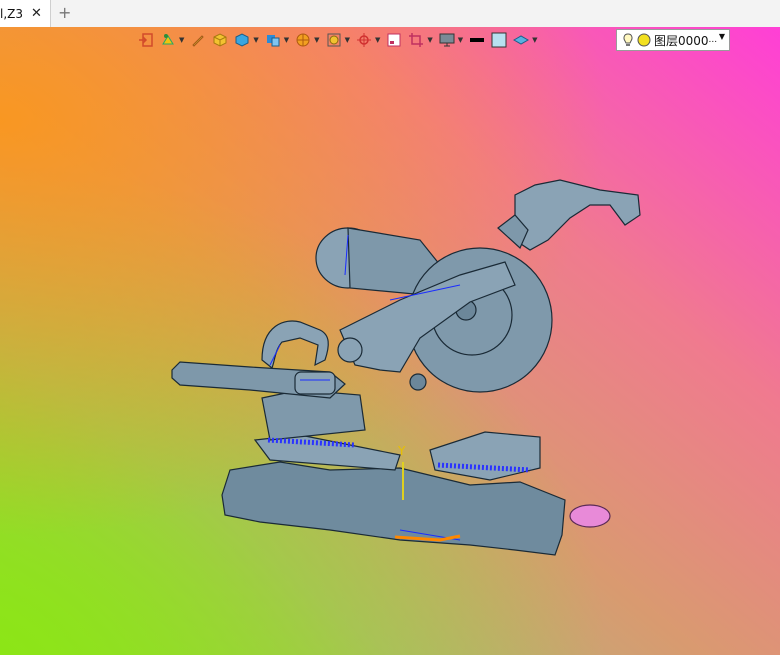 The image size is (780, 655). What do you see at coordinates (521, 40) in the screenshot?
I see `layer-icon` at bounding box center [521, 40].